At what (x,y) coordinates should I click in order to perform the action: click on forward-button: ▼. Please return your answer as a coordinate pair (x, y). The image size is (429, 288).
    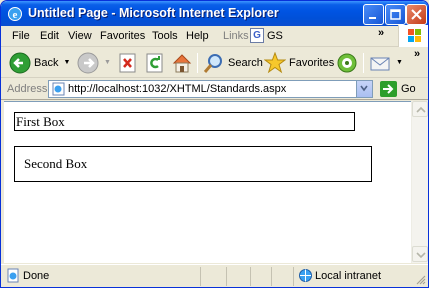
    Looking at the image, I should click on (94, 62).